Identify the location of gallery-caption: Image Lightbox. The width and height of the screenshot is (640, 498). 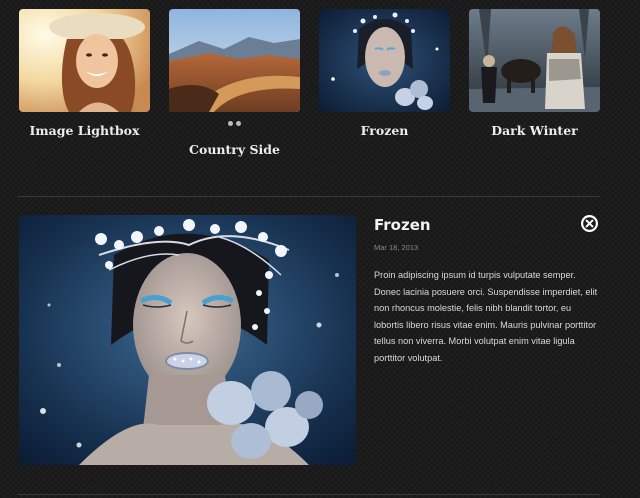
(84, 130).